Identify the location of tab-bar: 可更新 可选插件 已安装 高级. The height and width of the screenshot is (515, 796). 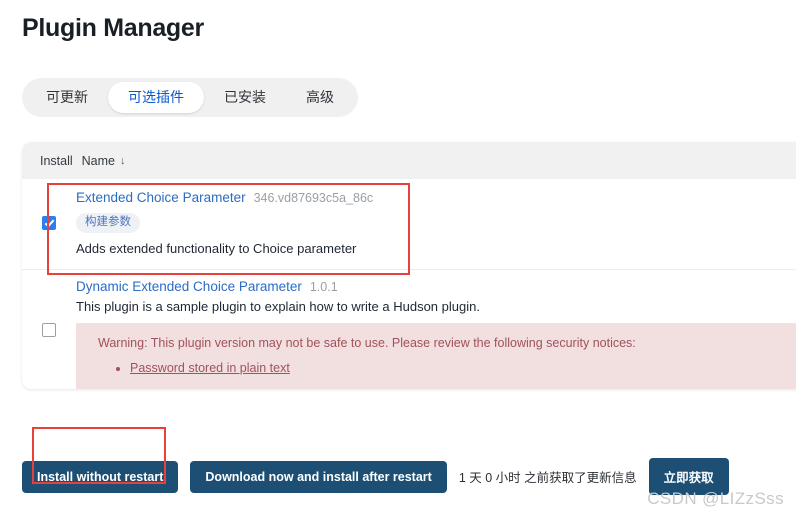
(190, 97).